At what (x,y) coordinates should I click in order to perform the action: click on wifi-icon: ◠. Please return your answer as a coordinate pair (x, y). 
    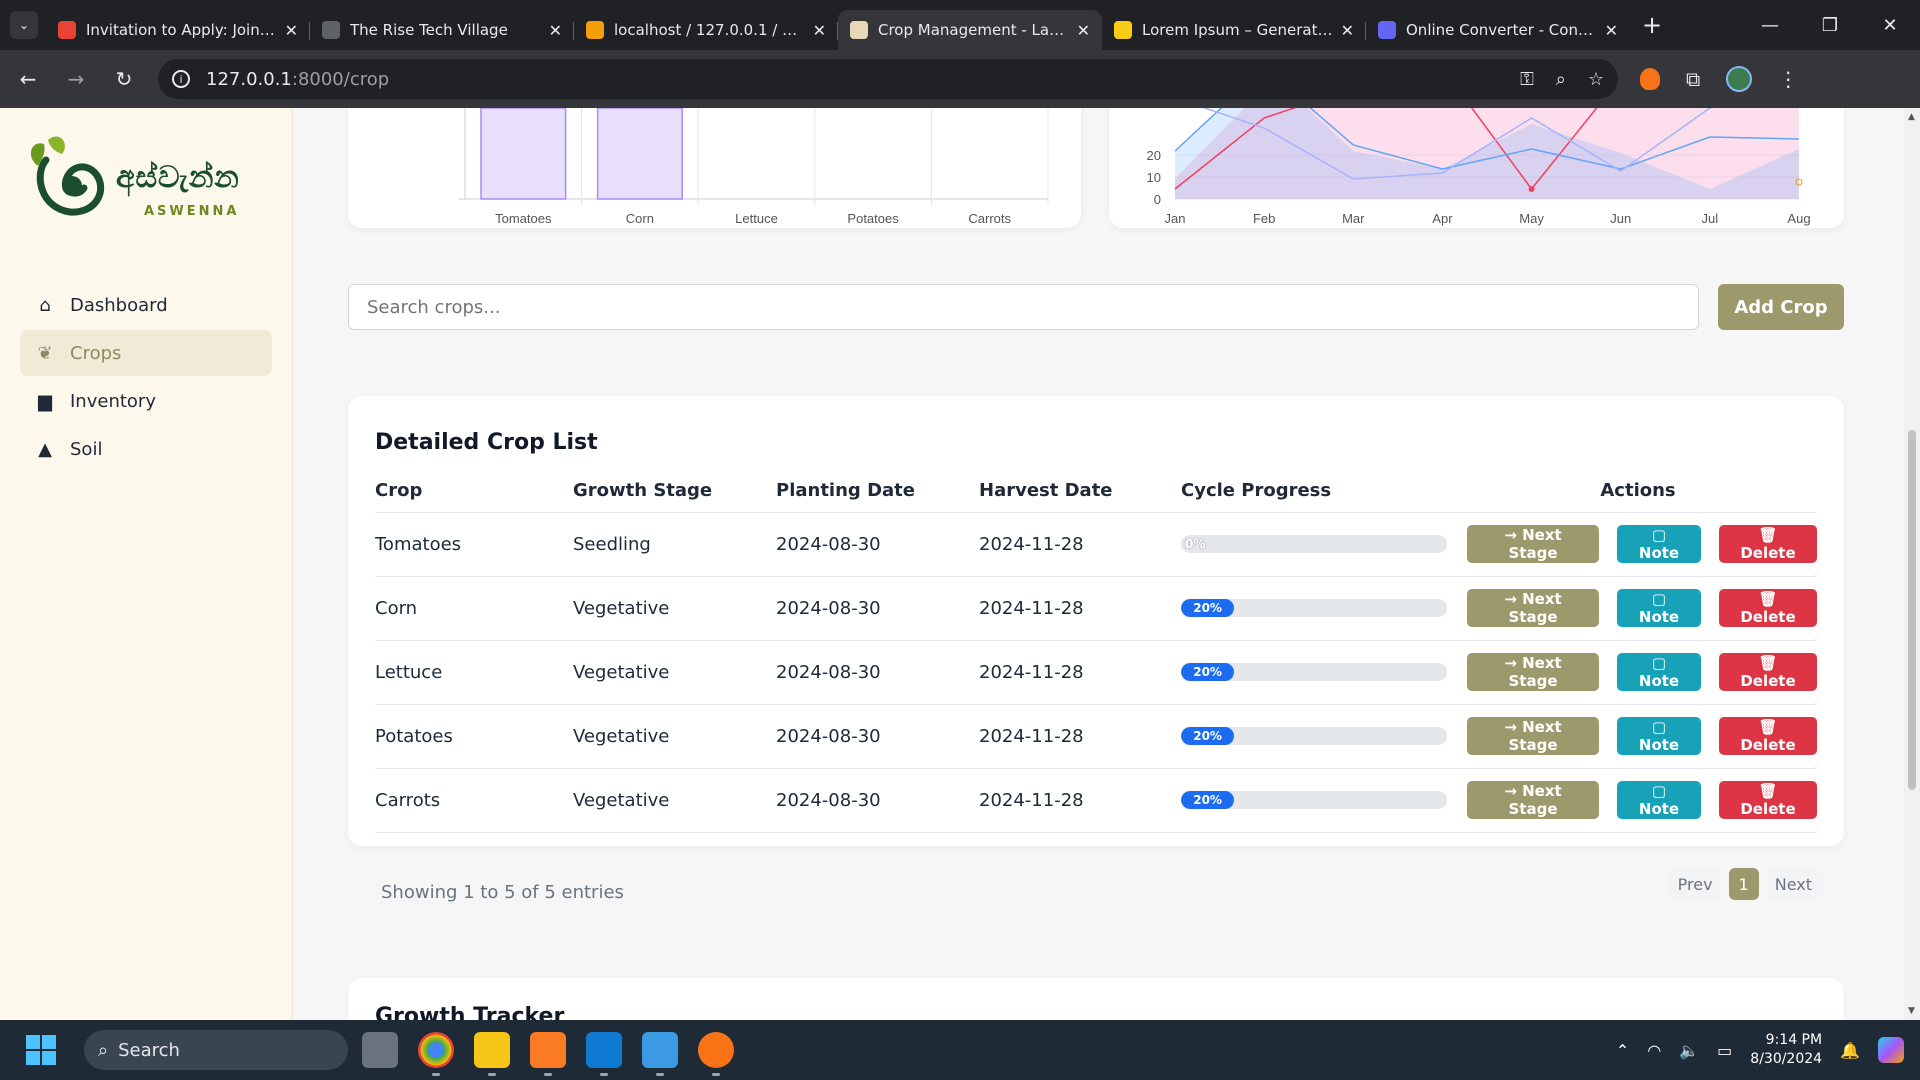
    Looking at the image, I should click on (1654, 1050).